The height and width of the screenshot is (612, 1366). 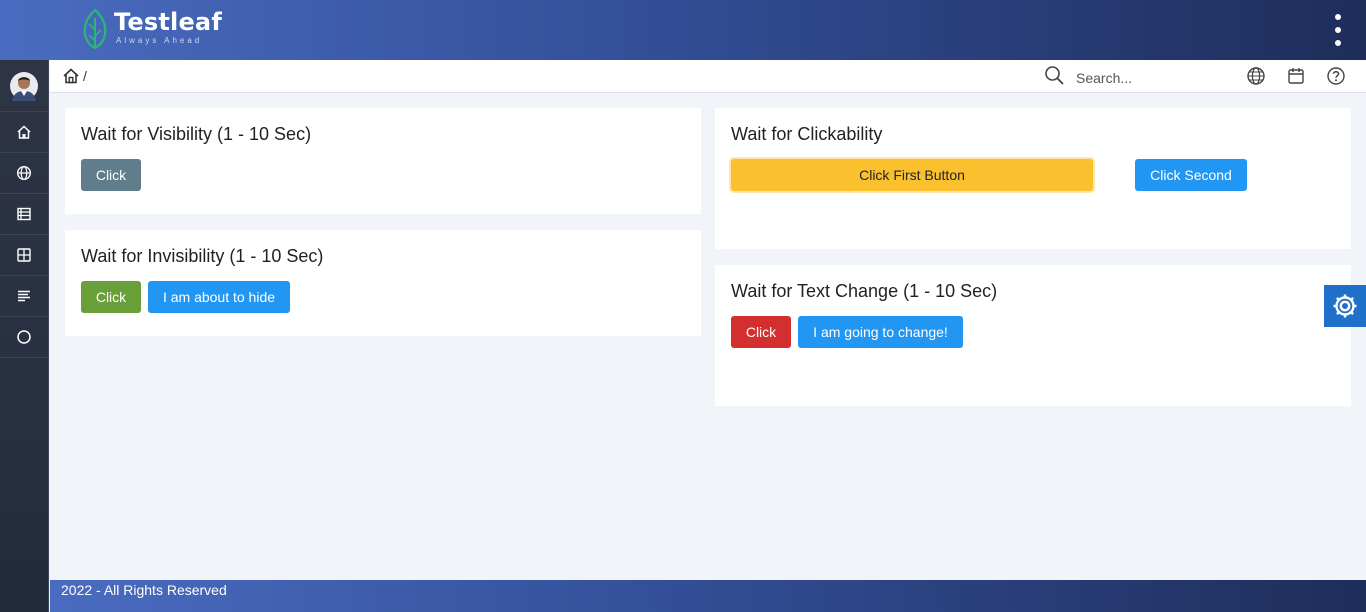 I want to click on click-second-button: Click Second, so click(x=1191, y=175).